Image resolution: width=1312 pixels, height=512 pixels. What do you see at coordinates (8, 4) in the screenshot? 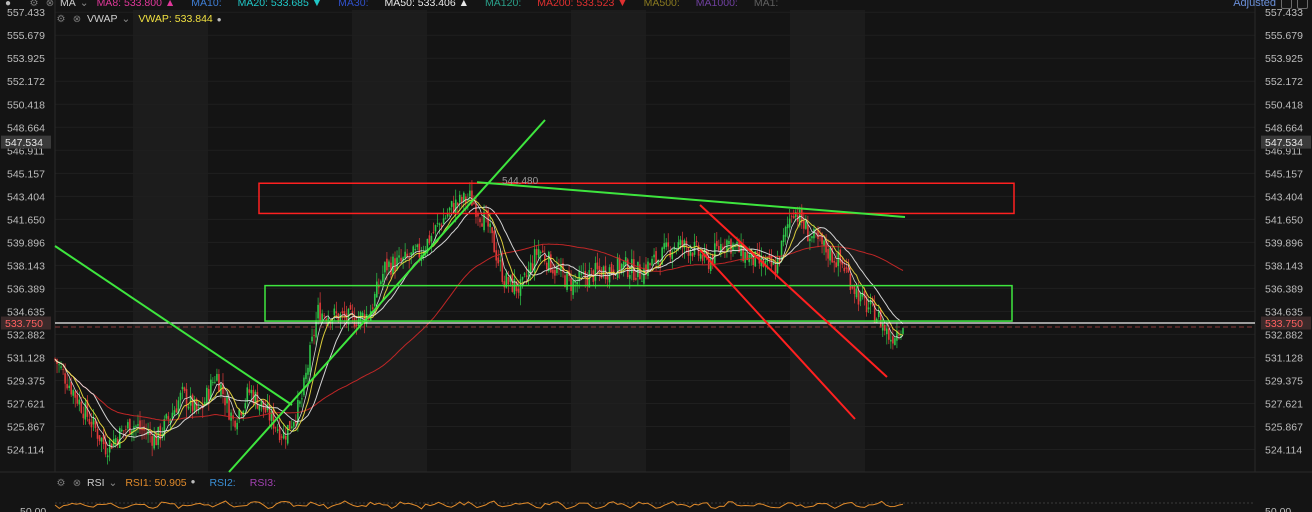
I see `circle-down-icon: ●` at bounding box center [8, 4].